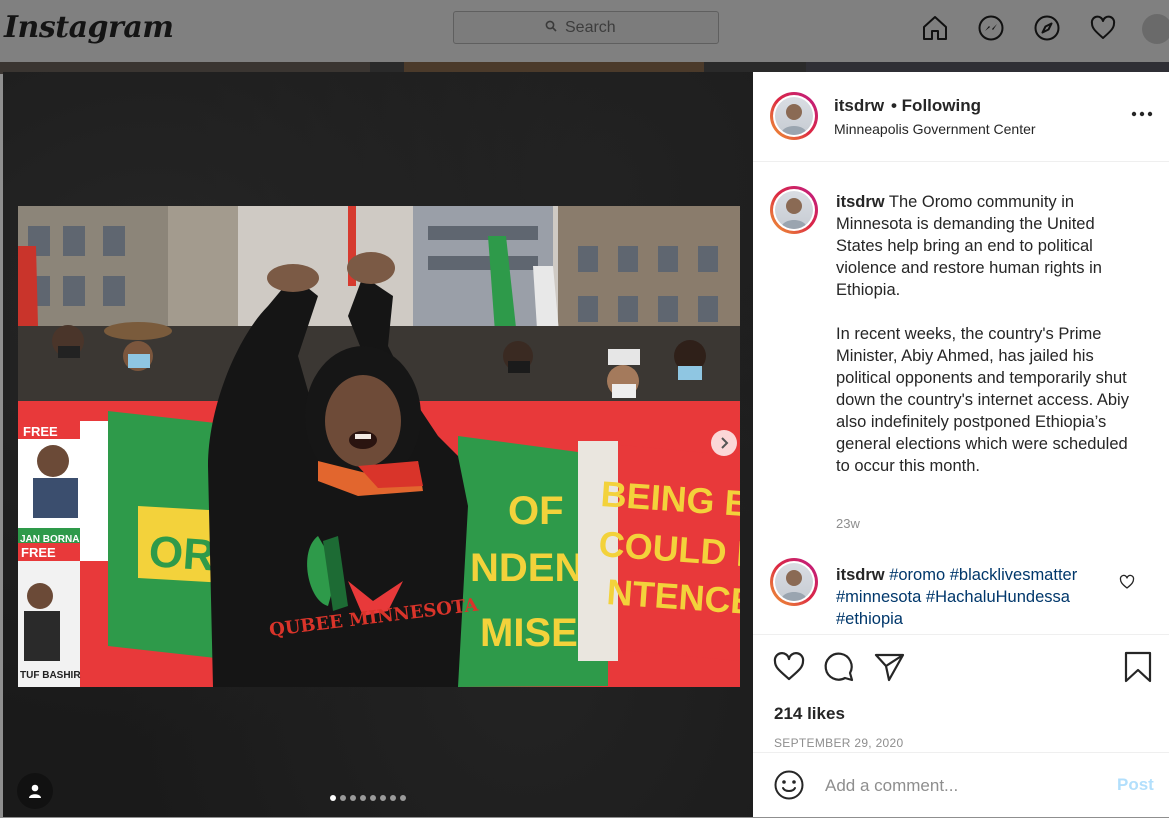  What do you see at coordinates (1013, 575) in the screenshot?
I see `hashtag-blacklivesmatter: #blacklivesmatter` at bounding box center [1013, 575].